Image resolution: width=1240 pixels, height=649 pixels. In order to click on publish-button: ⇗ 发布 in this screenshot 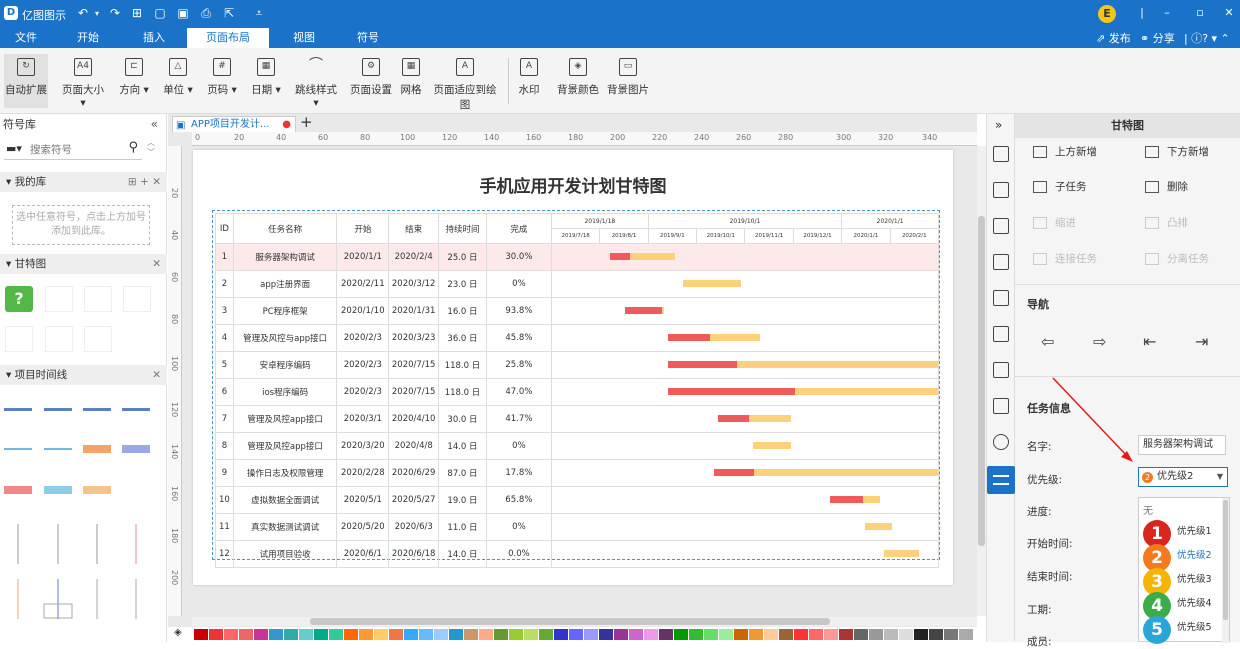, I will do `click(1113, 38)`.